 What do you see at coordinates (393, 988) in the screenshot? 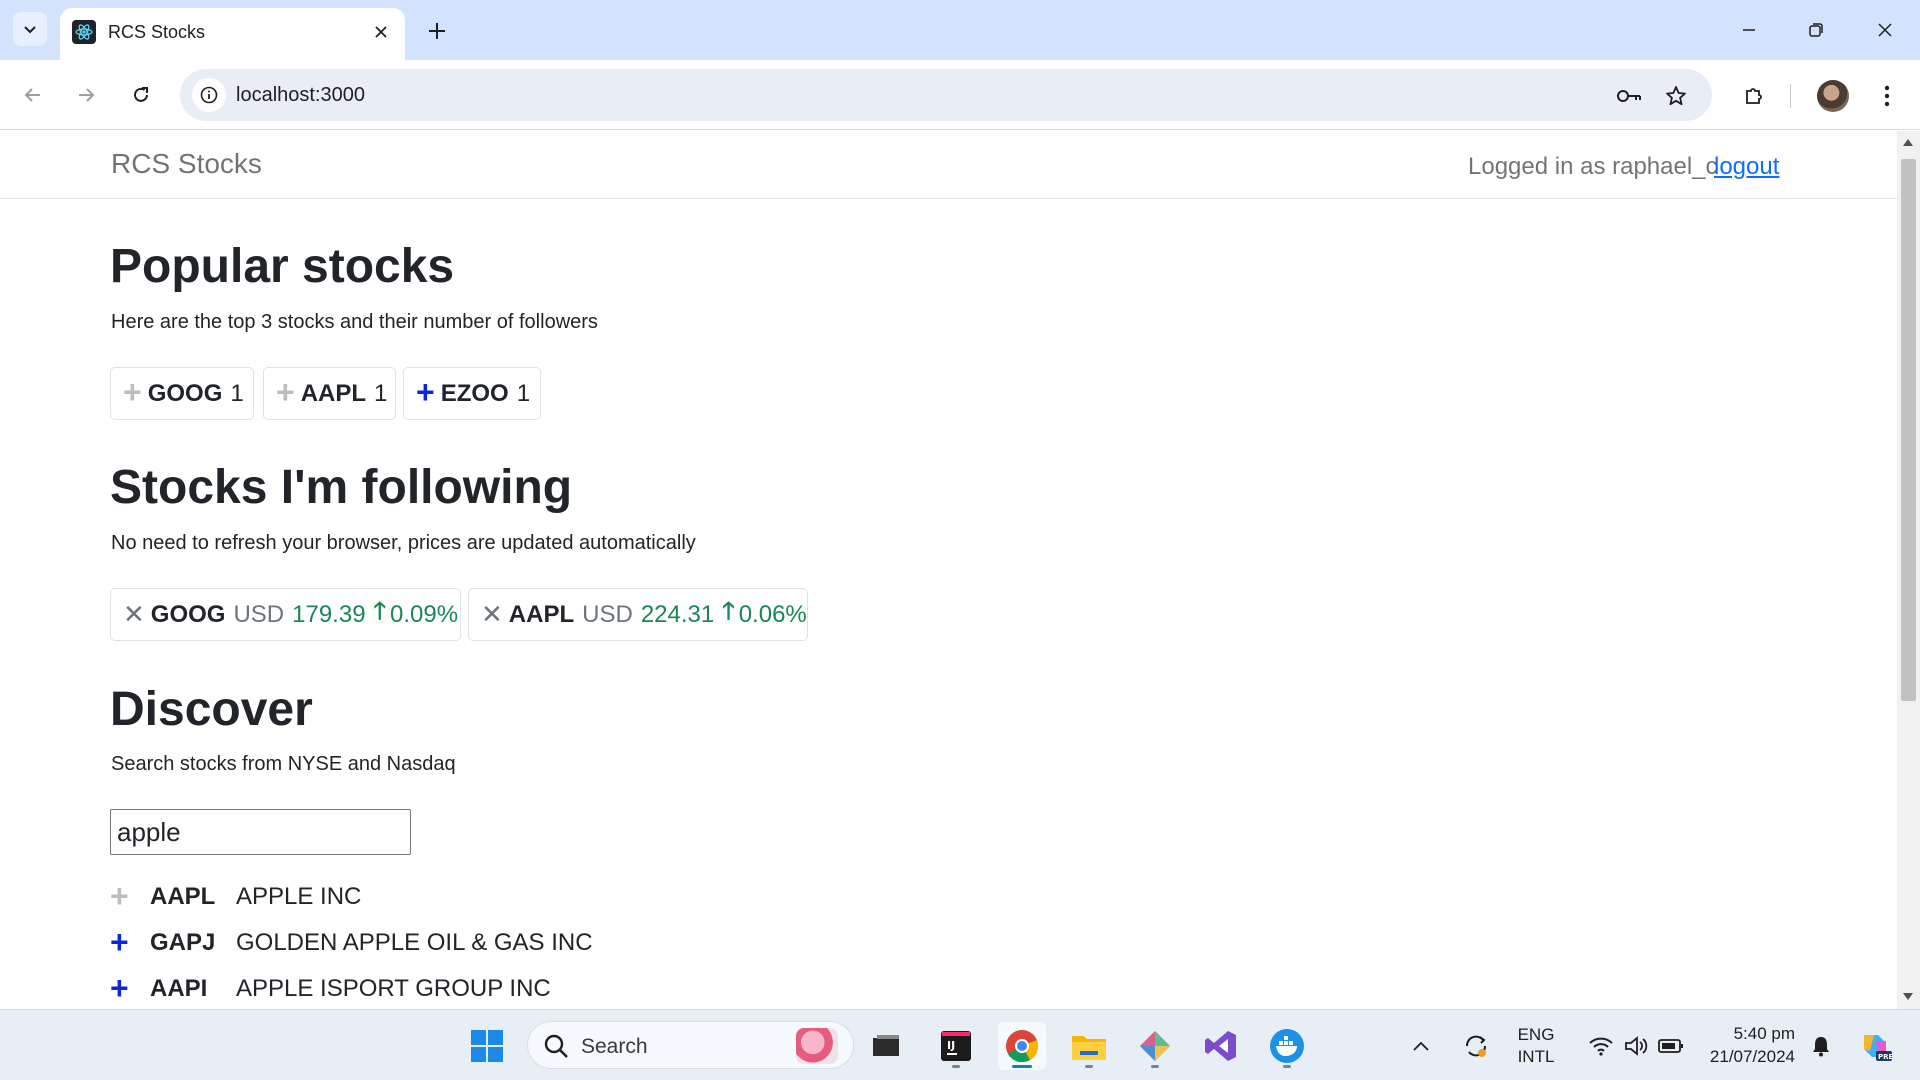
I see `result-company-name: APPLE ISPORT GROUP INC` at bounding box center [393, 988].